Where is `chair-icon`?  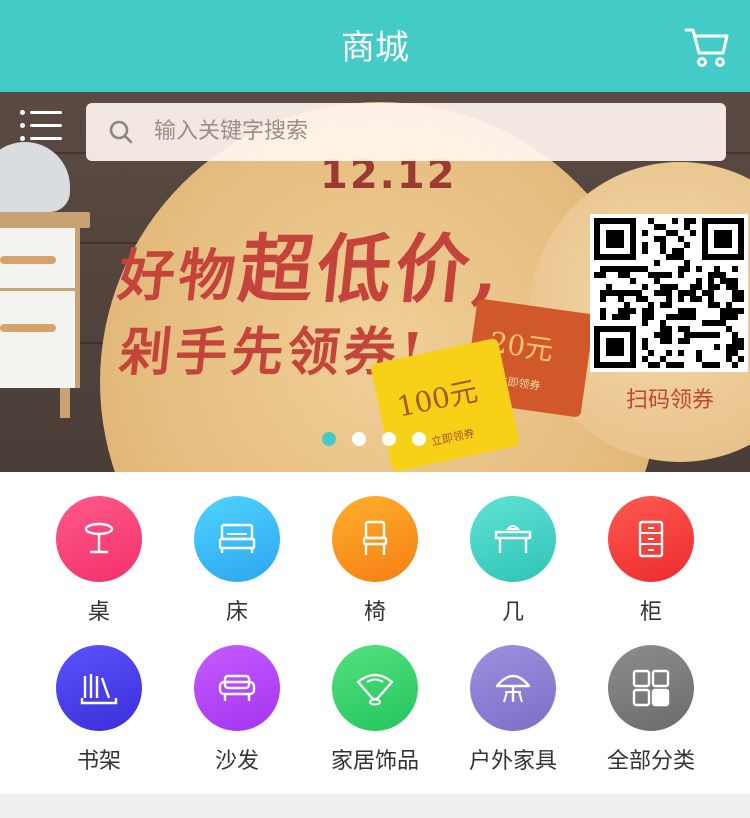 chair-icon is located at coordinates (375, 537).